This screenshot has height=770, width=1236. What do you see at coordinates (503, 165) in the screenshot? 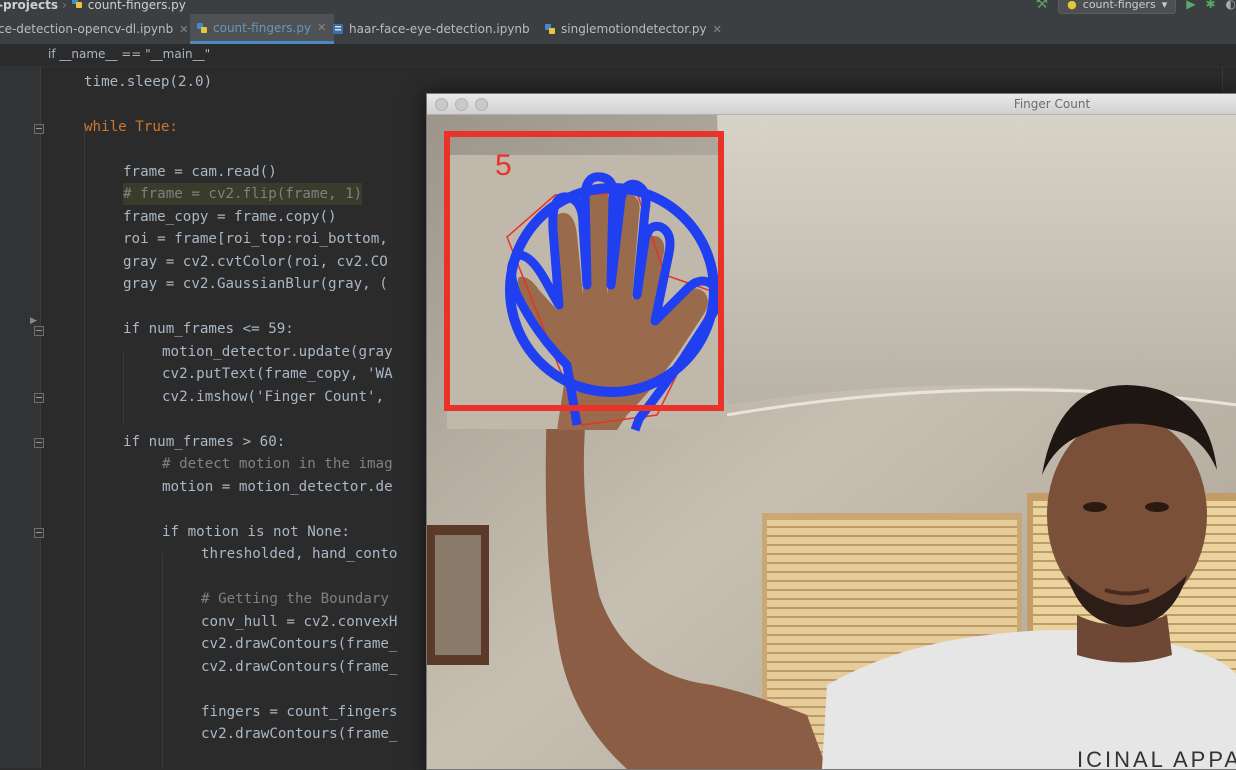
I see `finger-count-label: 5` at bounding box center [503, 165].